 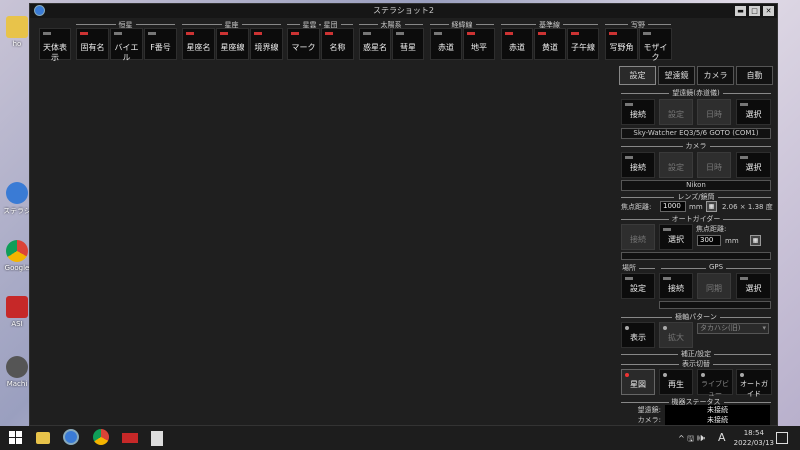 What do you see at coordinates (753, 165) in the screenshot?
I see `camera-select-button: 選択` at bounding box center [753, 165].